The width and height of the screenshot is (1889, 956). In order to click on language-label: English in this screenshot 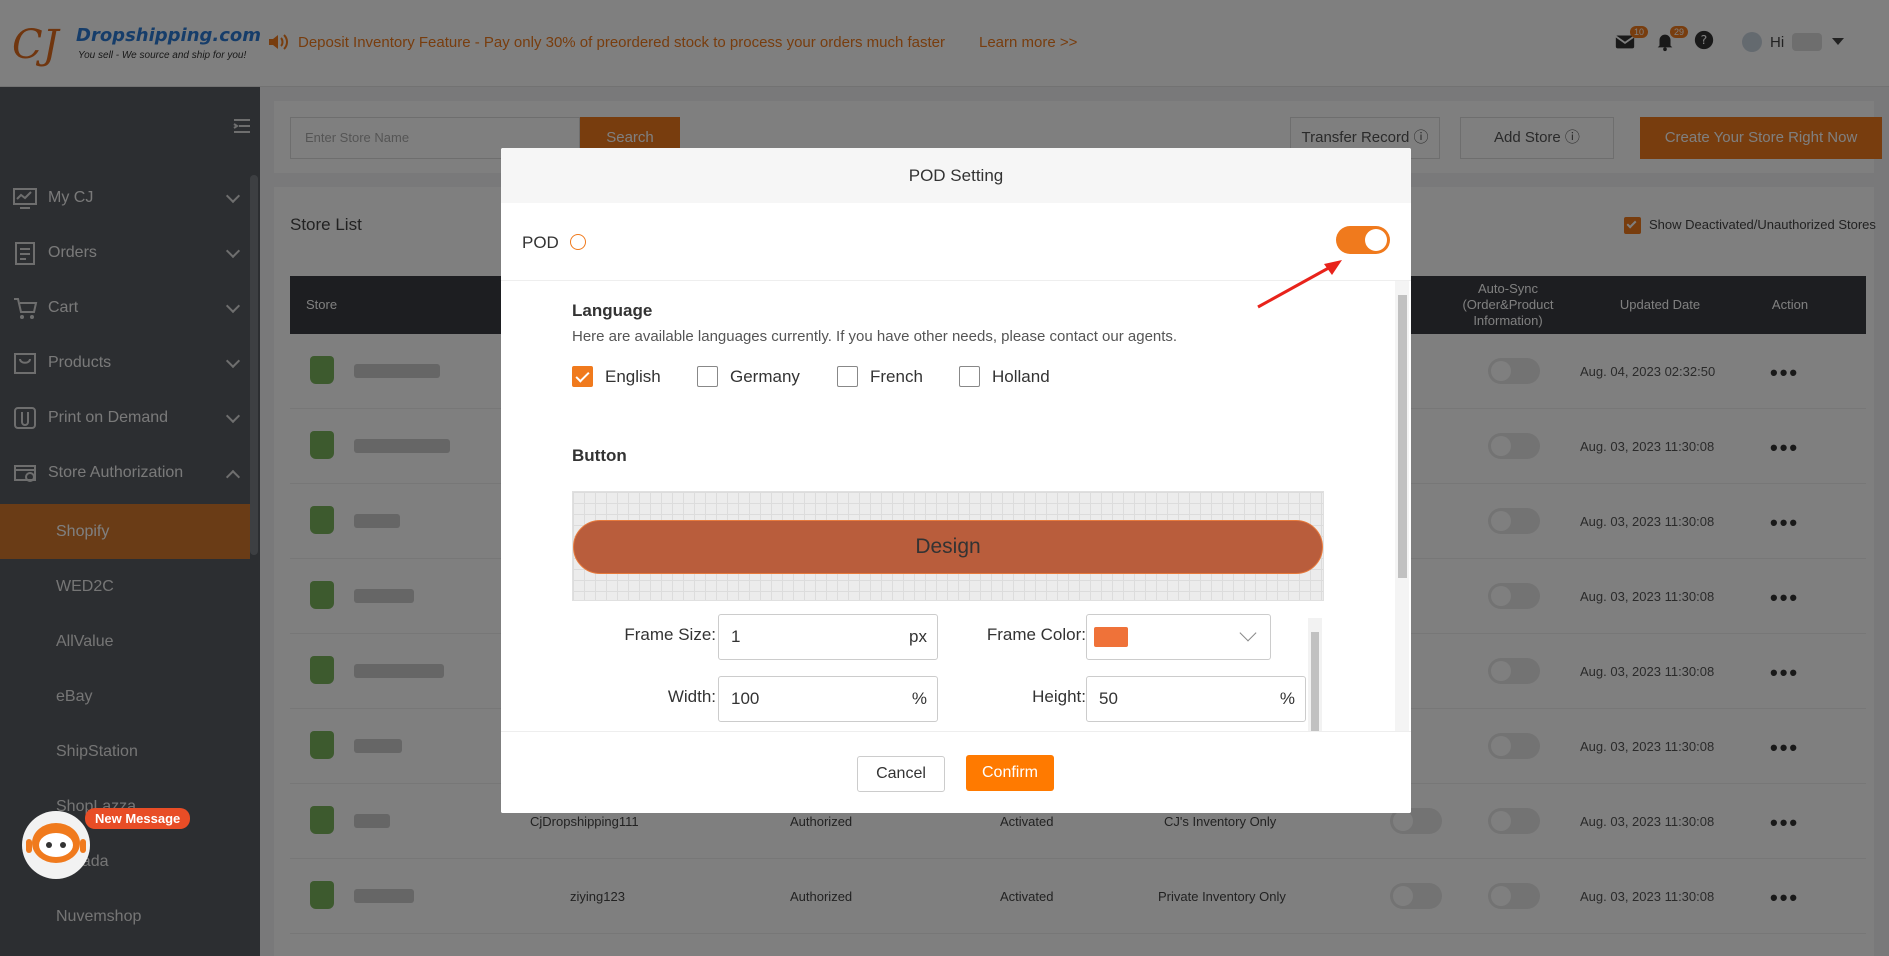, I will do `click(633, 376)`.